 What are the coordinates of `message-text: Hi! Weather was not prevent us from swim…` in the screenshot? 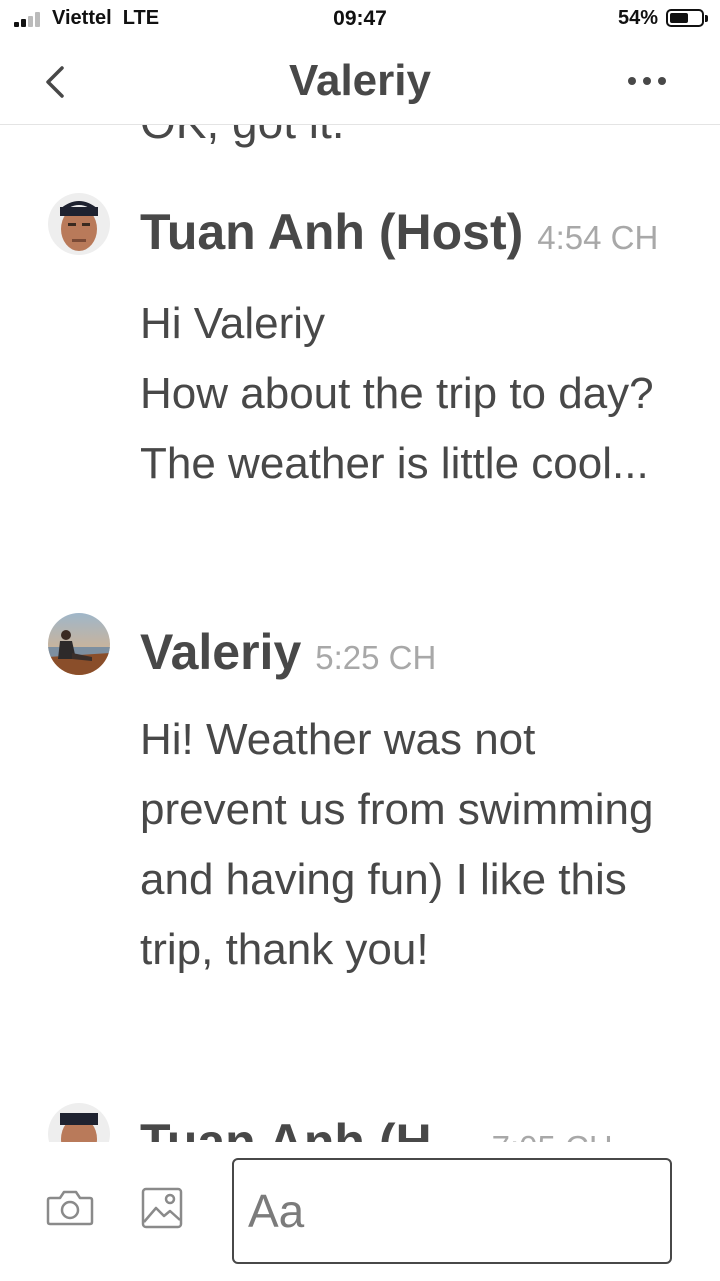 It's located at (397, 844).